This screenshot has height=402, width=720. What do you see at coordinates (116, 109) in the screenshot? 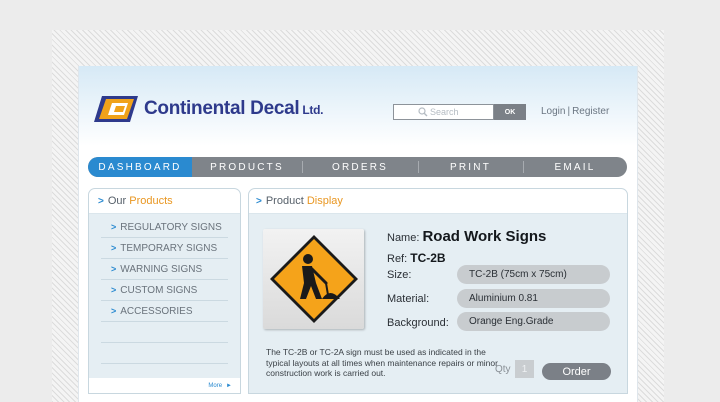
I see `continental-decal-logo-icon` at bounding box center [116, 109].